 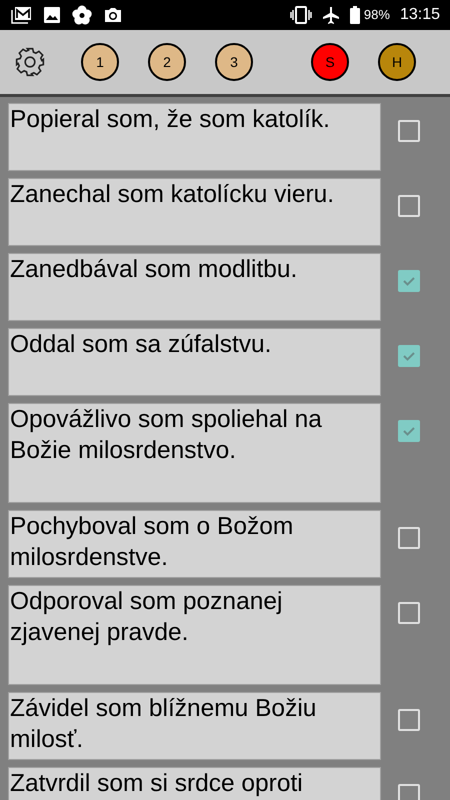 What do you see at coordinates (154, 270) in the screenshot?
I see `item-text: Zanedbával som modlitbu.` at bounding box center [154, 270].